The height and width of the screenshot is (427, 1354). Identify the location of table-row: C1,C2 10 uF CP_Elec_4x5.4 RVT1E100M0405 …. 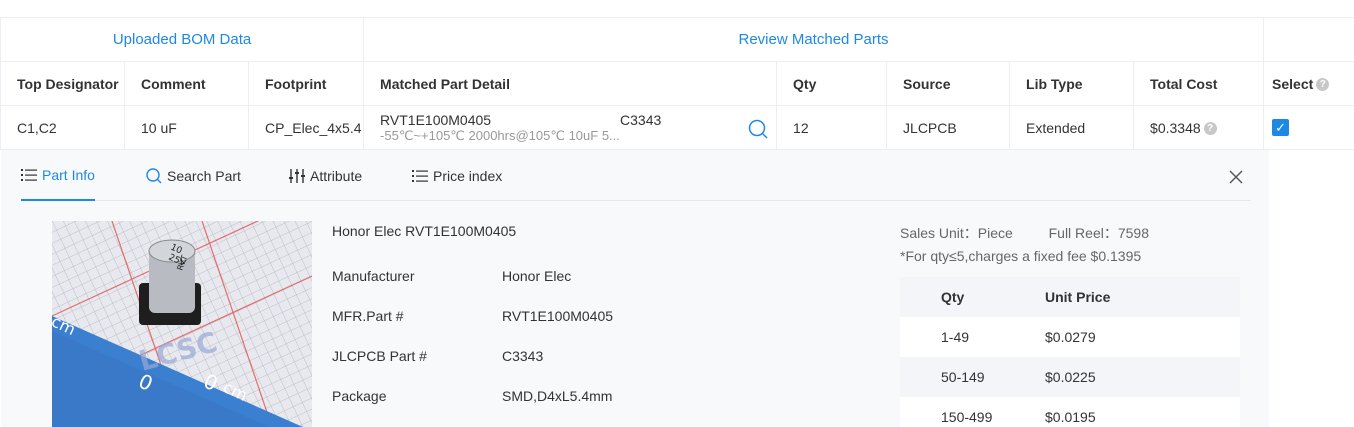
(677, 127).